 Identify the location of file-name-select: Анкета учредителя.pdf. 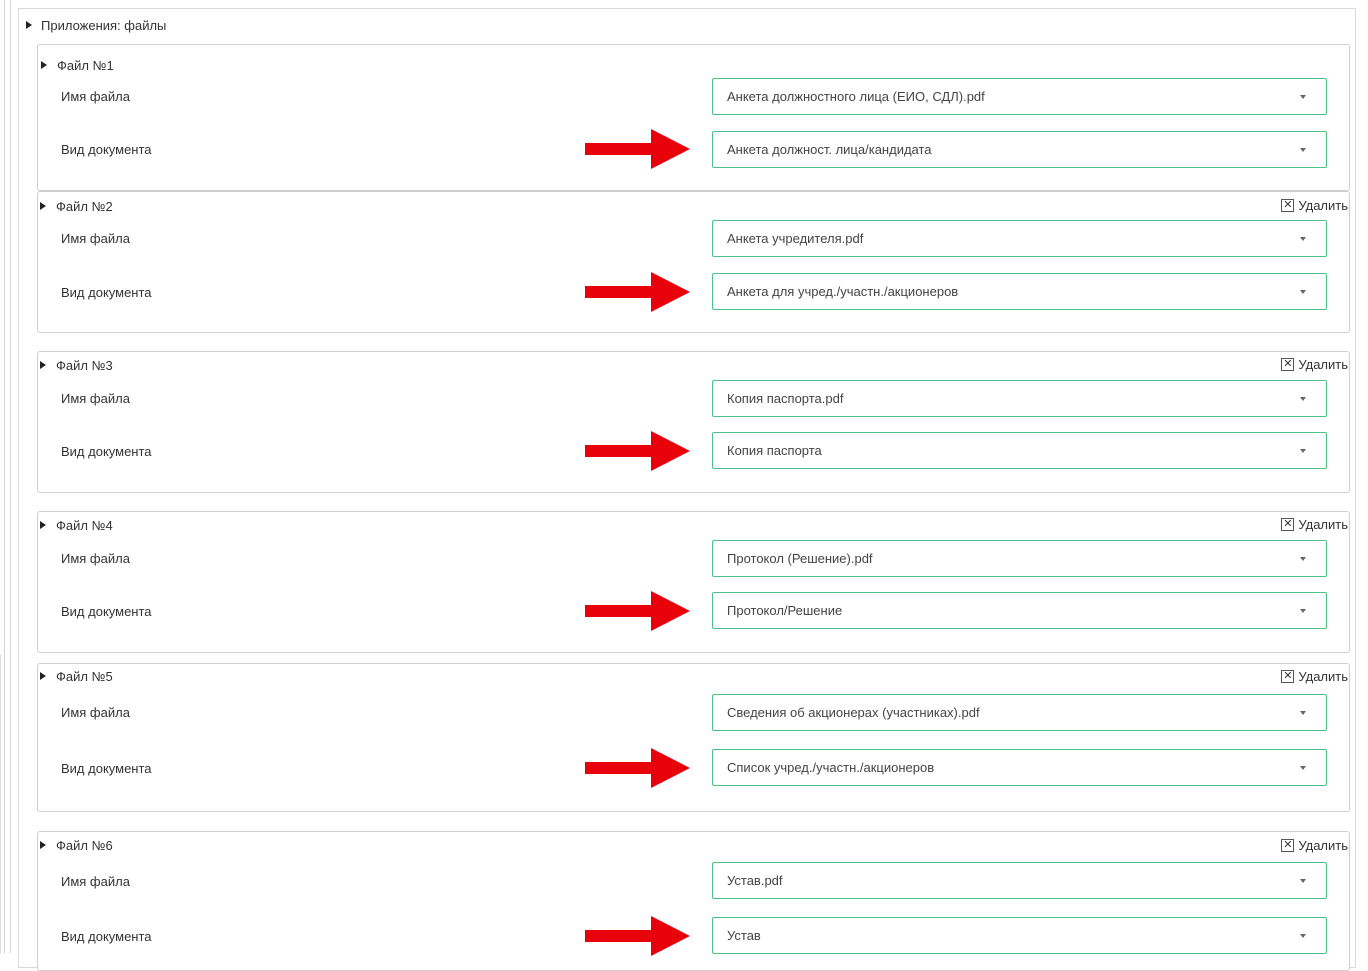
(1019, 238).